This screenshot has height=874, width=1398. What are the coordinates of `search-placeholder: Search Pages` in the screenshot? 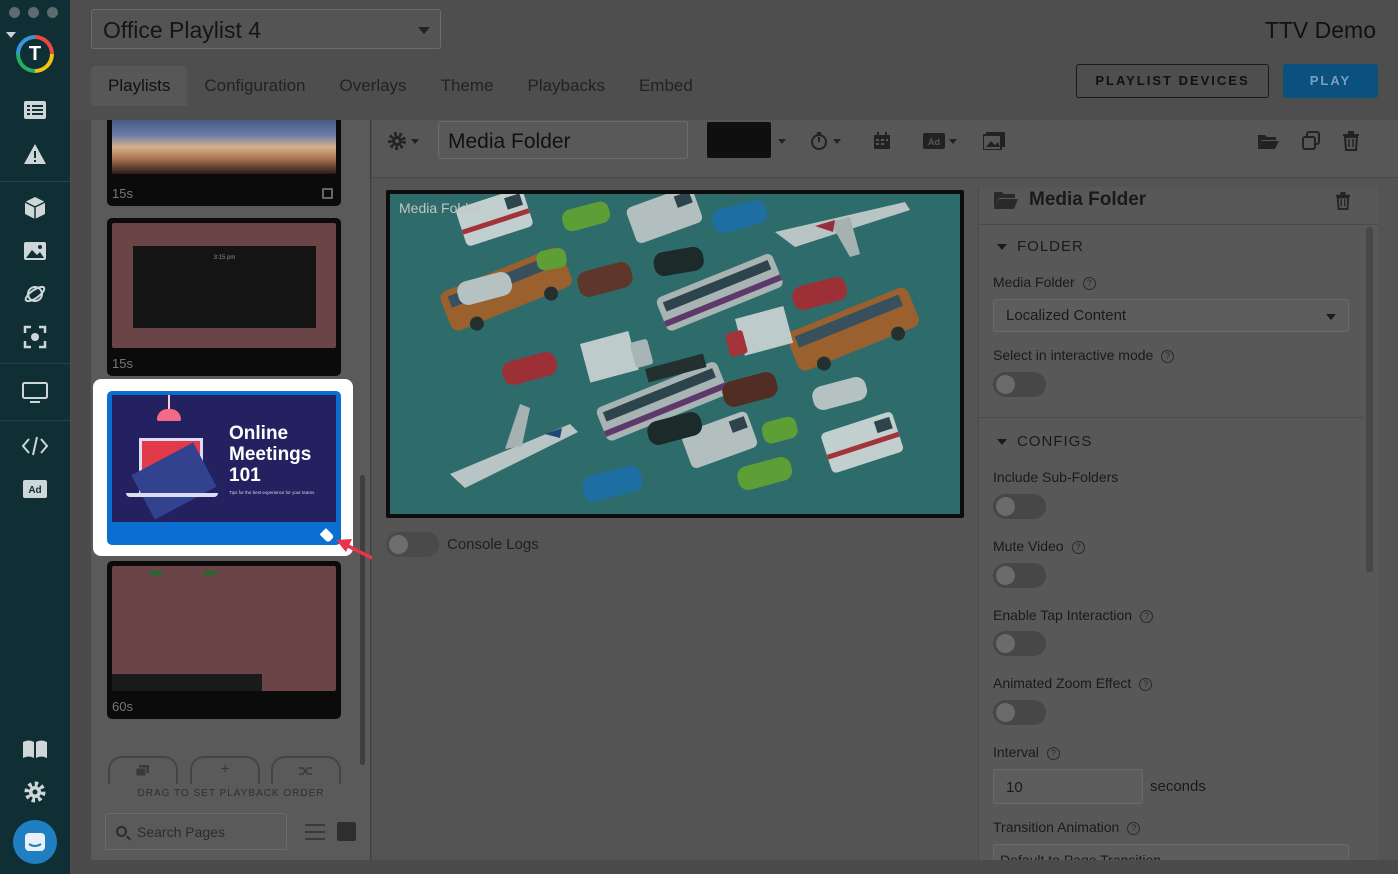 It's located at (181, 832).